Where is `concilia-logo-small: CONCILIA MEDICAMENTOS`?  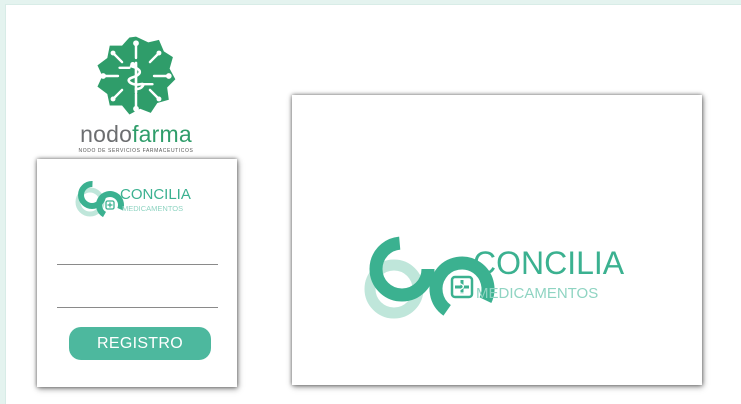 concilia-logo-small: CONCILIA MEDICAMENTOS is located at coordinates (139, 198).